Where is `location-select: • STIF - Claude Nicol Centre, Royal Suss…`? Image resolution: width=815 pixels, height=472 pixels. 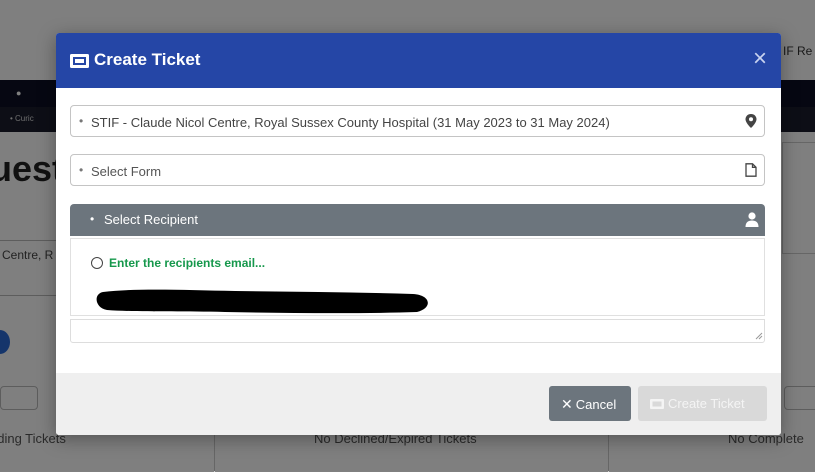
location-select: • STIF - Claude Nicol Centre, Royal Suss… is located at coordinates (417, 121).